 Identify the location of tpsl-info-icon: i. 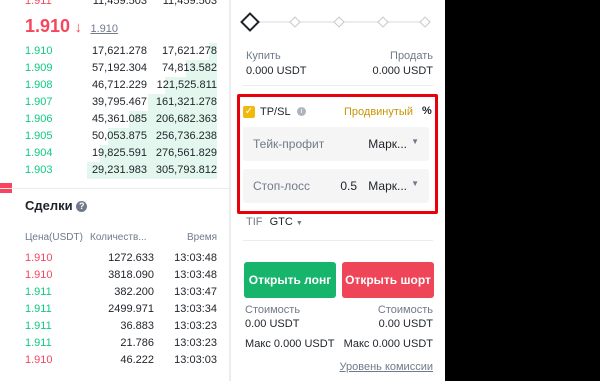
(301, 111).